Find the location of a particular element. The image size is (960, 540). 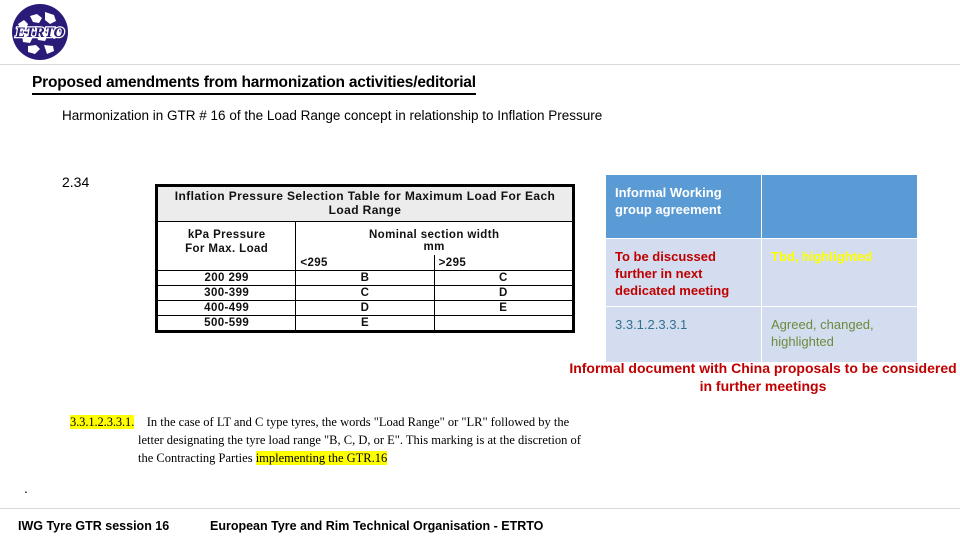

agreement-row3-status: Agreed, changed, highlighted is located at coordinates (839, 334).